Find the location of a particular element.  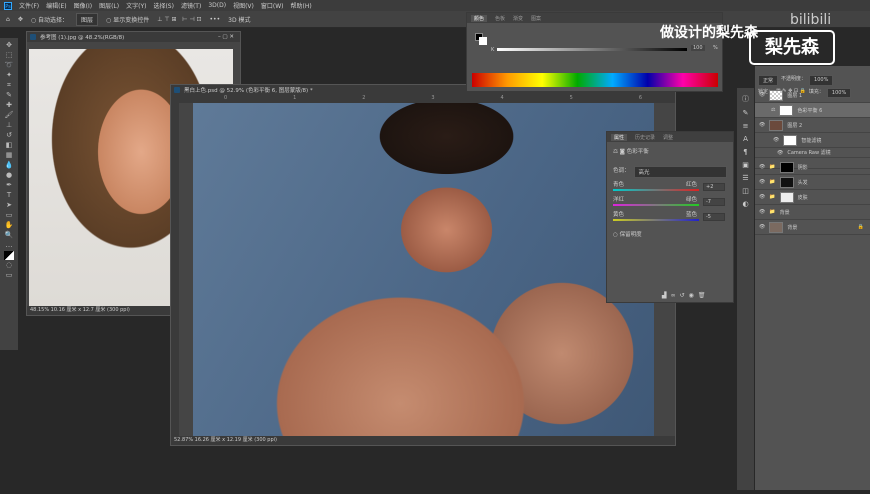

tab-adjustments: 调整 is located at coordinates (668, 137).